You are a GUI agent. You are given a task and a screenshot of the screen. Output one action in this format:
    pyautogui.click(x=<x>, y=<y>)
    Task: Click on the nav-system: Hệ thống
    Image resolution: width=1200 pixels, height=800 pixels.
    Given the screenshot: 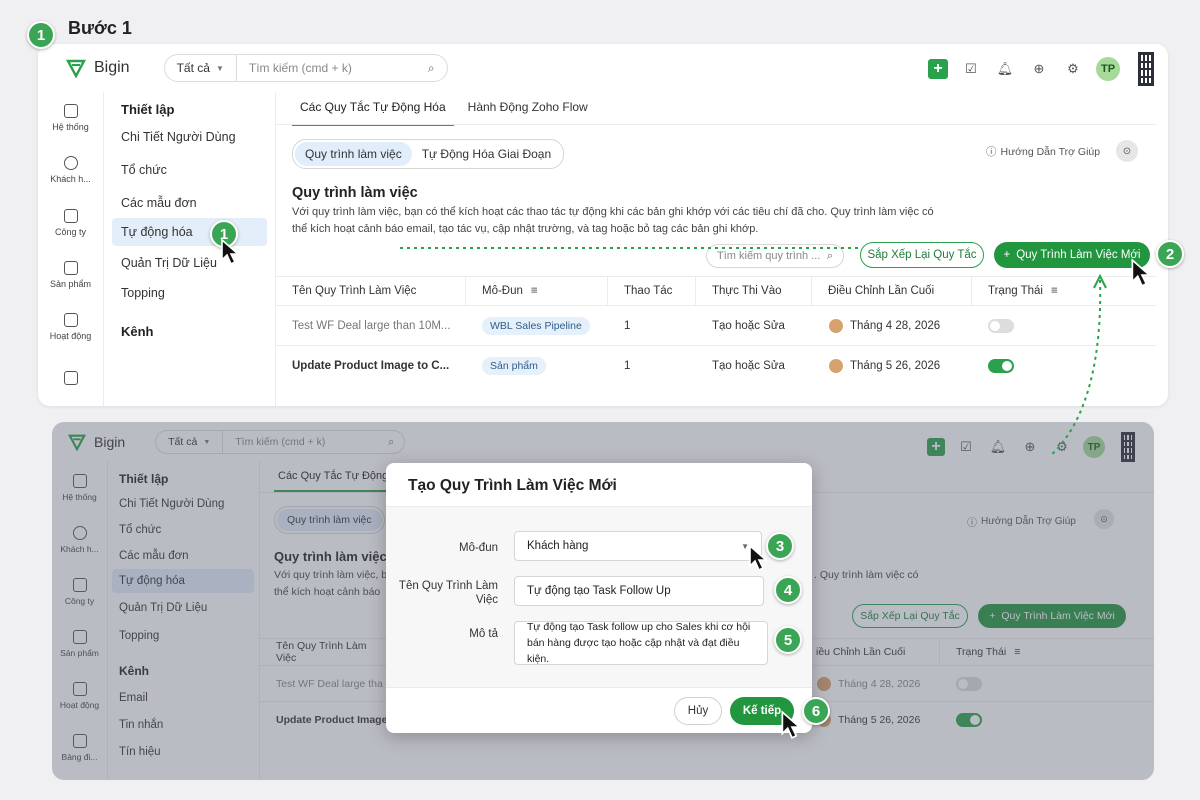 What is the action you would take?
    pyautogui.click(x=70, y=118)
    